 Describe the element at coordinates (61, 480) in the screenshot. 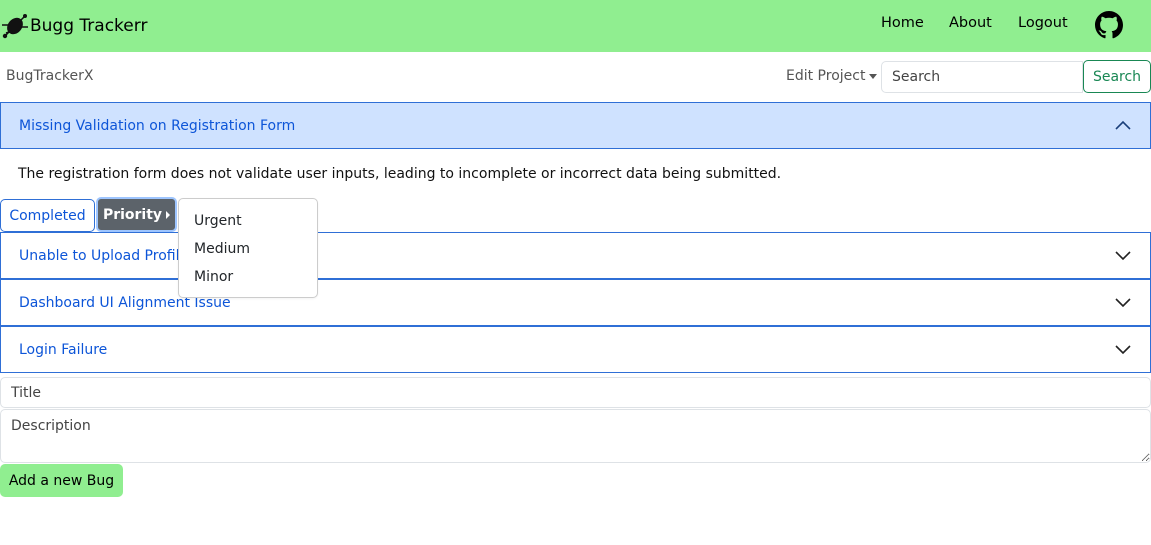

I see `add-bug-button: Add a new Bug` at that location.